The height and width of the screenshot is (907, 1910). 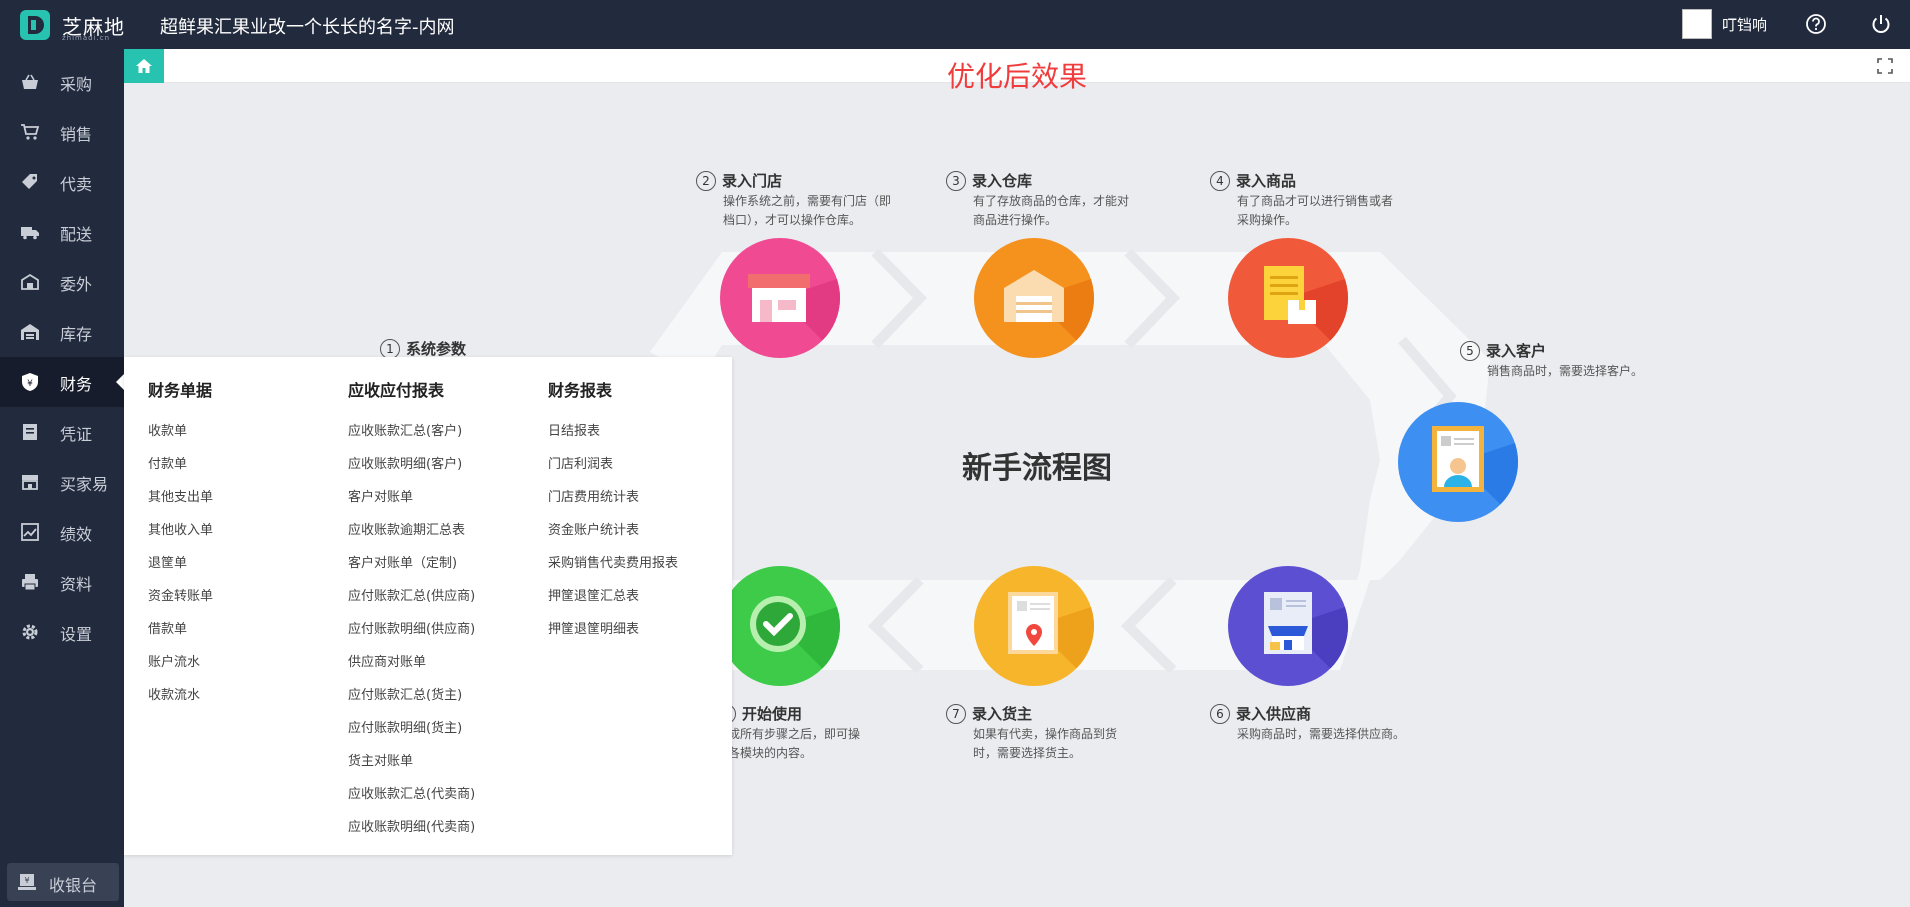 I want to click on yen-shield-icon: ¥, so click(x=30, y=382).